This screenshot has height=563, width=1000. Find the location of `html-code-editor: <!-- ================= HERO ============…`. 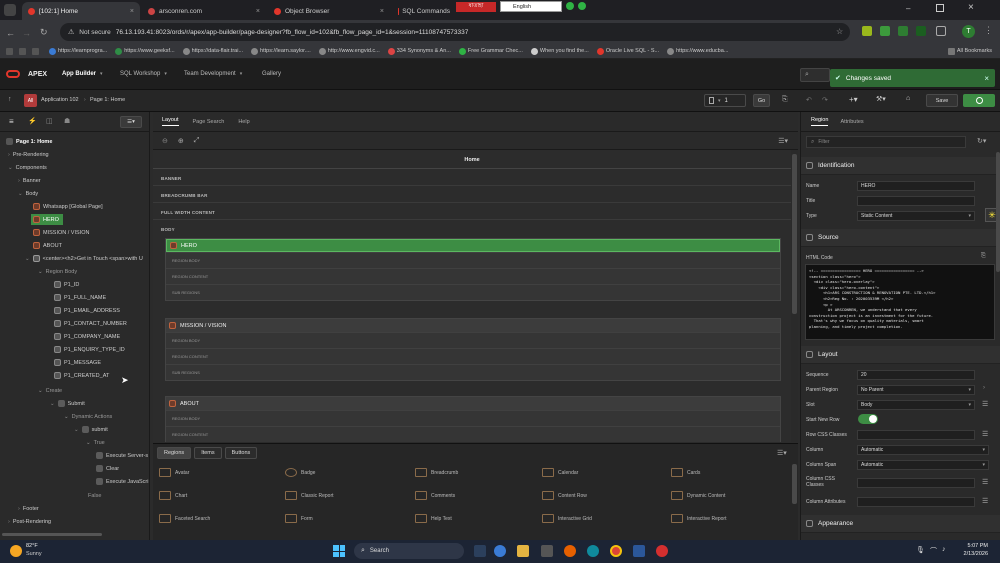

html-code-editor: <!-- ================= HERO ============… is located at coordinates (900, 302).